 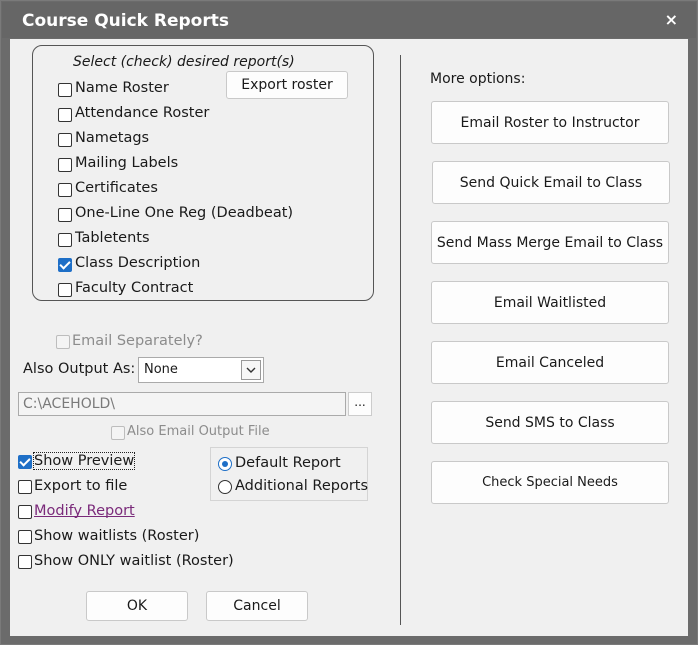 I want to click on checkbox-email-separately, so click(x=63, y=342).